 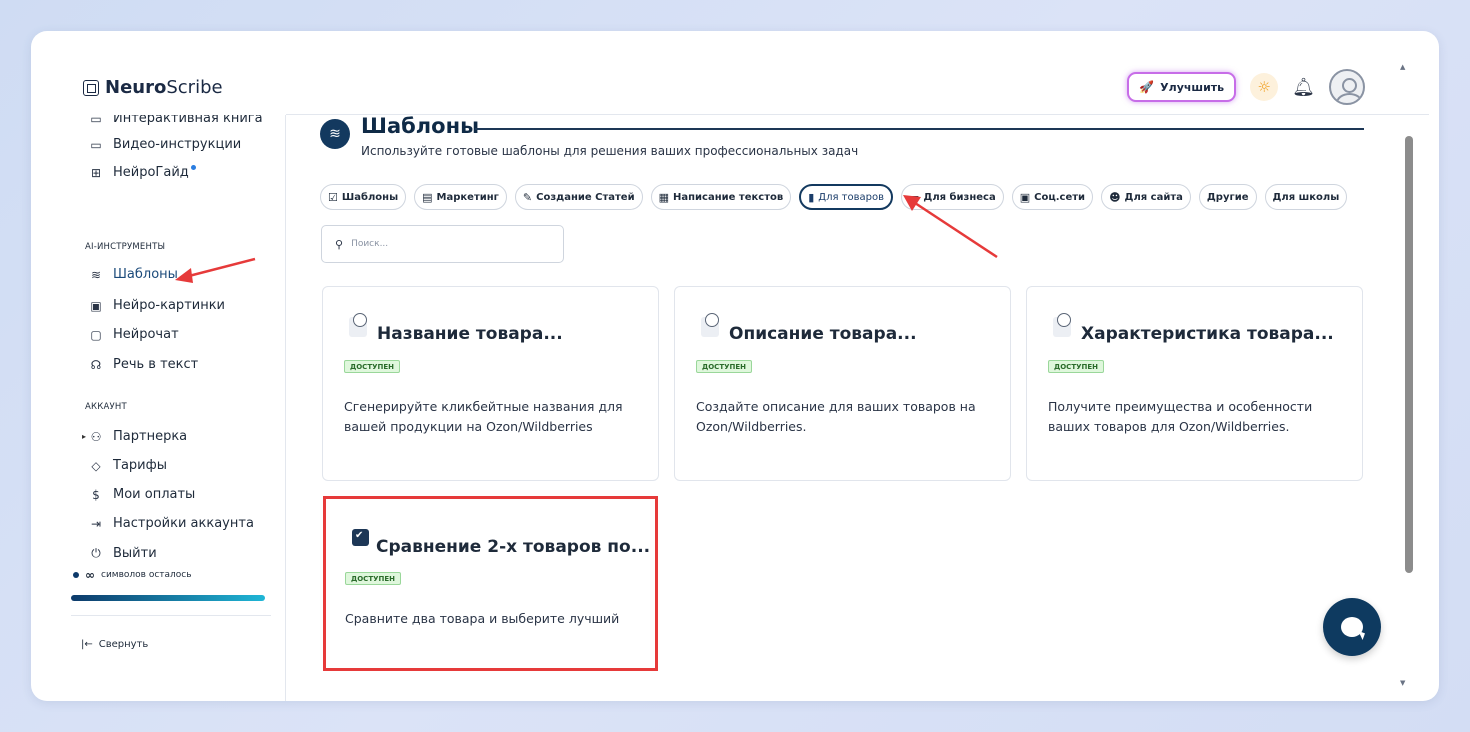 I want to click on tab-other: Другие, so click(x=1227, y=197).